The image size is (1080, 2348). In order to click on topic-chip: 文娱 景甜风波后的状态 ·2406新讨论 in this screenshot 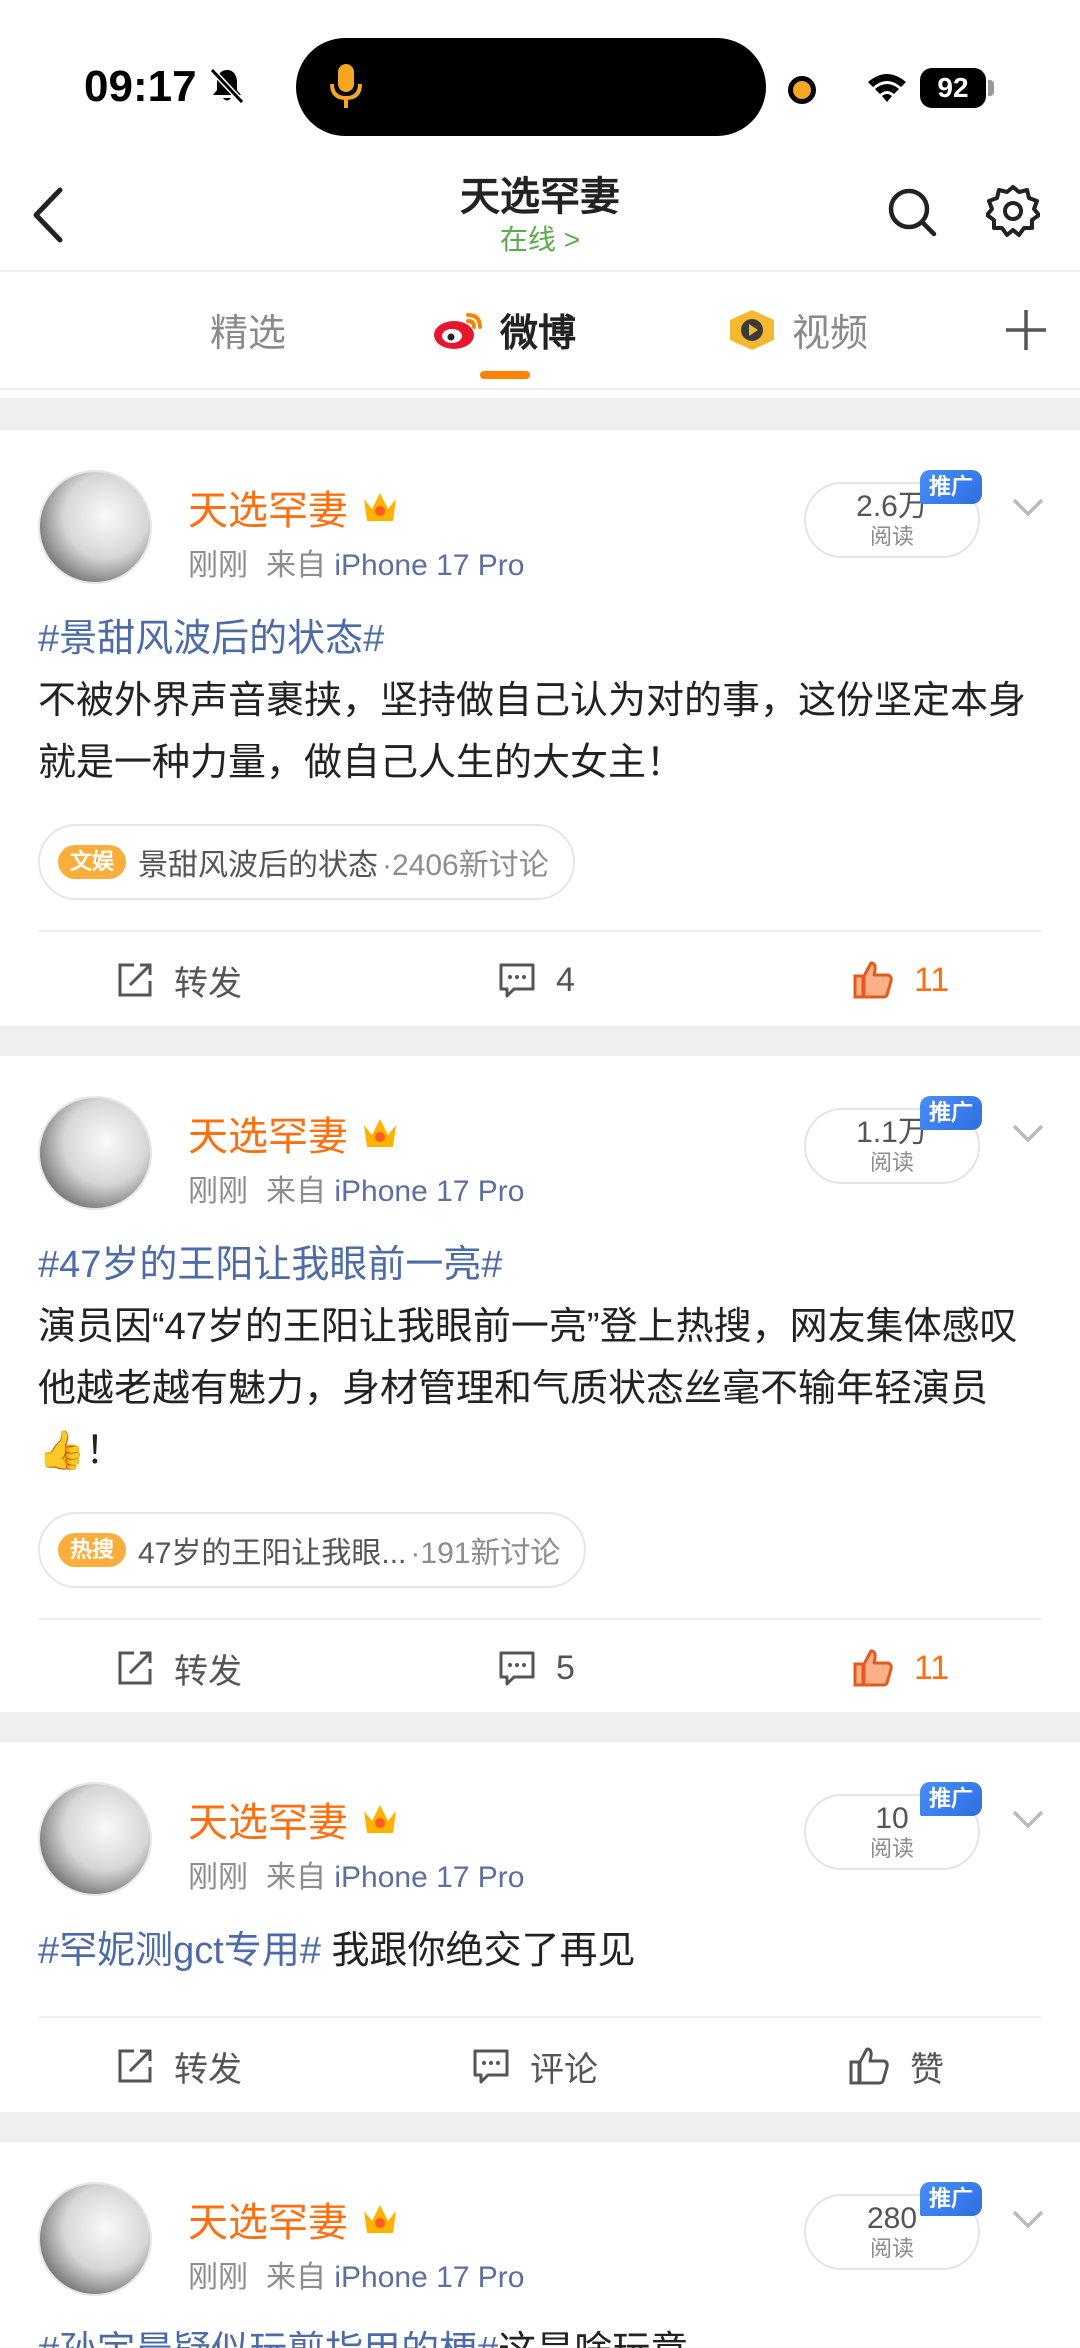, I will do `click(306, 862)`.